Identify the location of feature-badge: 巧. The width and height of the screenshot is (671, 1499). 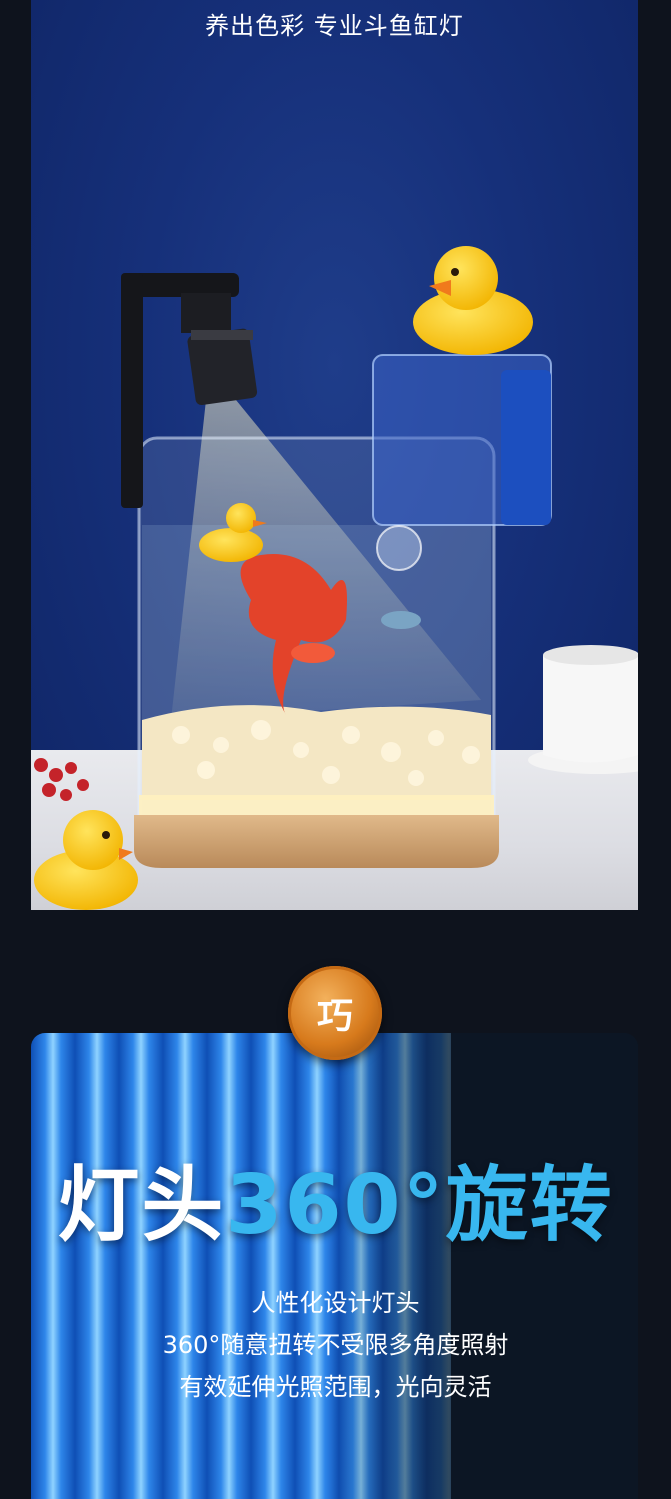
(335, 1013).